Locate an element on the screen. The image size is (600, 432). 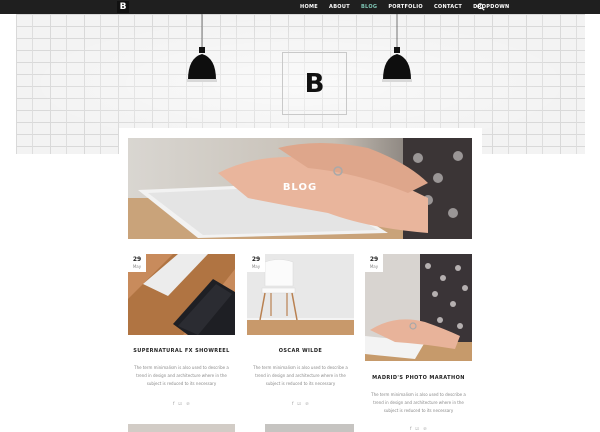
menu-item-contact: CONTACT is located at coordinates (448, 7).